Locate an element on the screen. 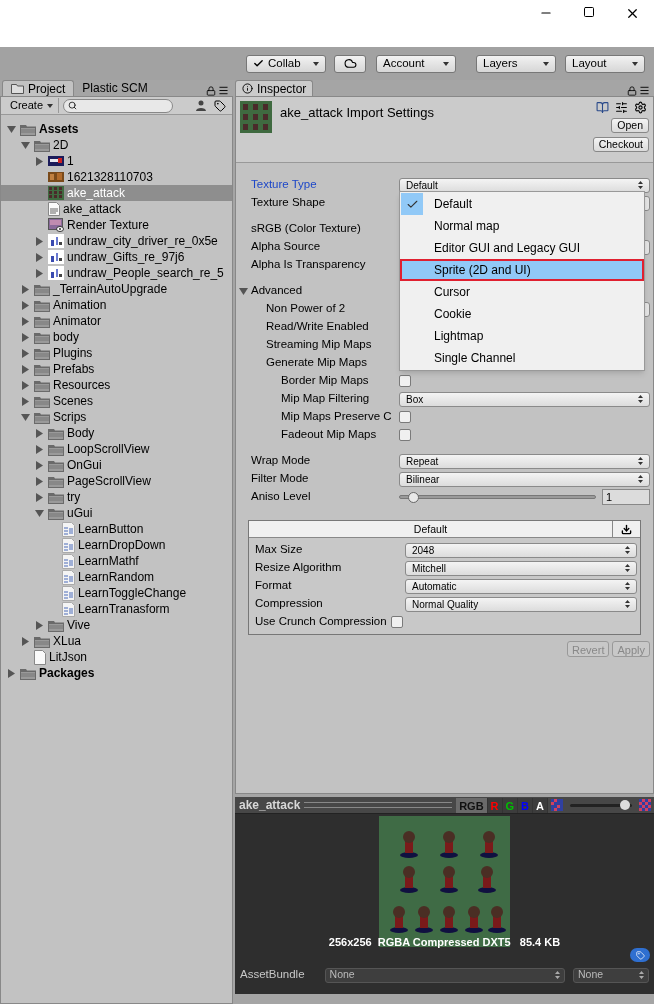 The image size is (654, 1004). tree-item: undraw_People_search_re_5 is located at coordinates (116, 273).